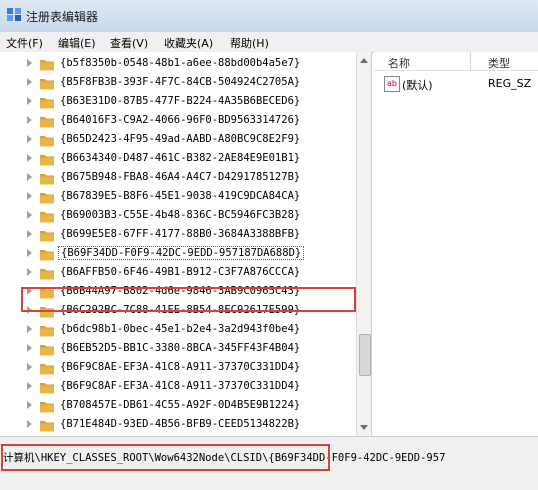 The width and height of the screenshot is (538, 490). What do you see at coordinates (62, 17) in the screenshot?
I see `window-title: 注册表编辑器` at bounding box center [62, 17].